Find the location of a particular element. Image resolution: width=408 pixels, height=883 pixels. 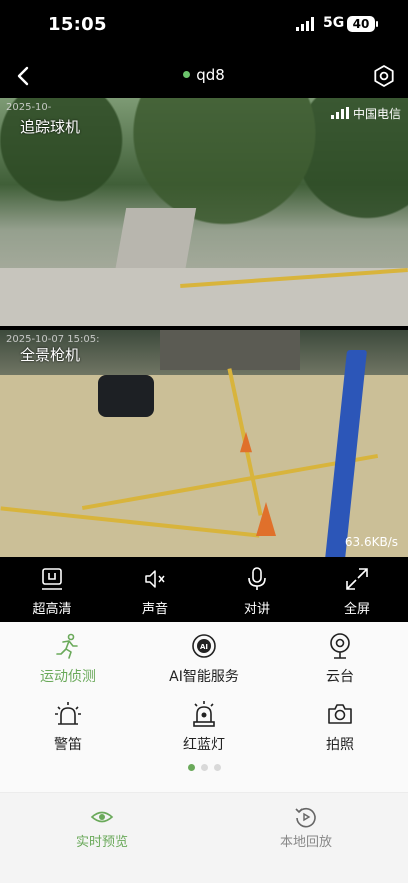

ptz-button: 云台 is located at coordinates (340, 659).